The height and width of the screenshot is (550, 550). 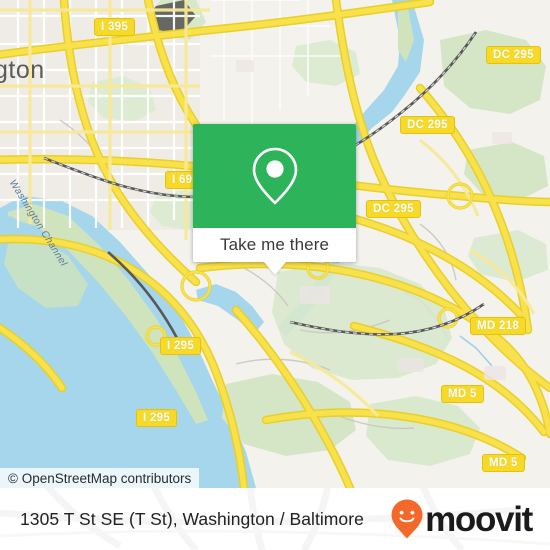 I want to click on osm-attribution: © OpenStreetMap contributors, so click(x=100, y=478).